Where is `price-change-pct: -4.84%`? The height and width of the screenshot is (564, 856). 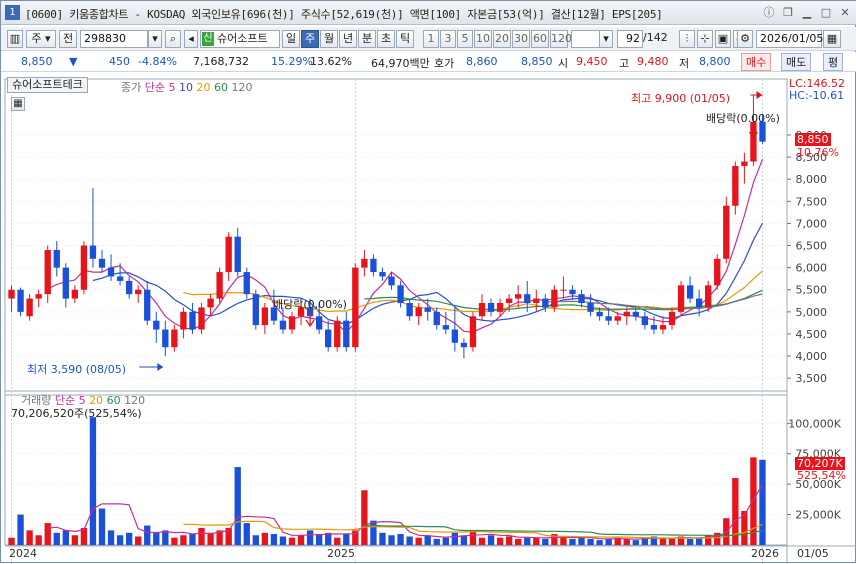 price-change-pct: -4.84% is located at coordinates (157, 61).